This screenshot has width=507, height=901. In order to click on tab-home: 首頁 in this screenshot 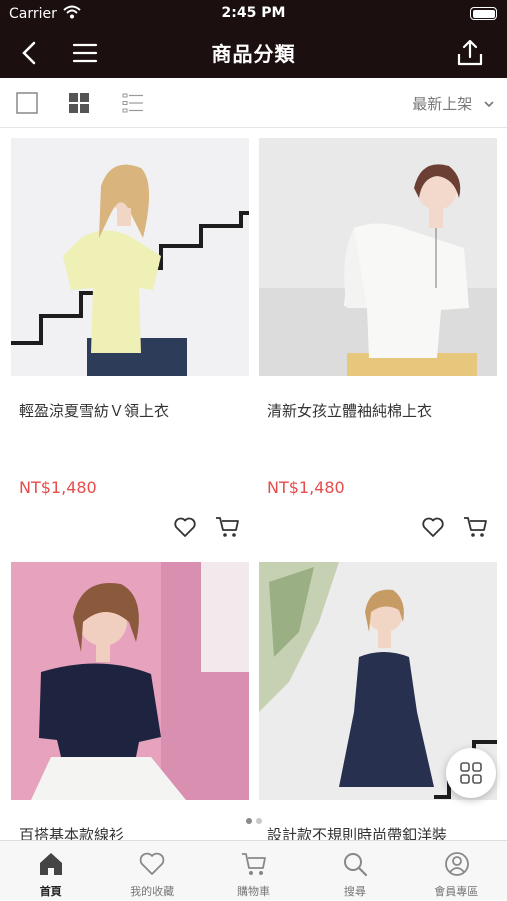, I will do `click(50, 871)`.